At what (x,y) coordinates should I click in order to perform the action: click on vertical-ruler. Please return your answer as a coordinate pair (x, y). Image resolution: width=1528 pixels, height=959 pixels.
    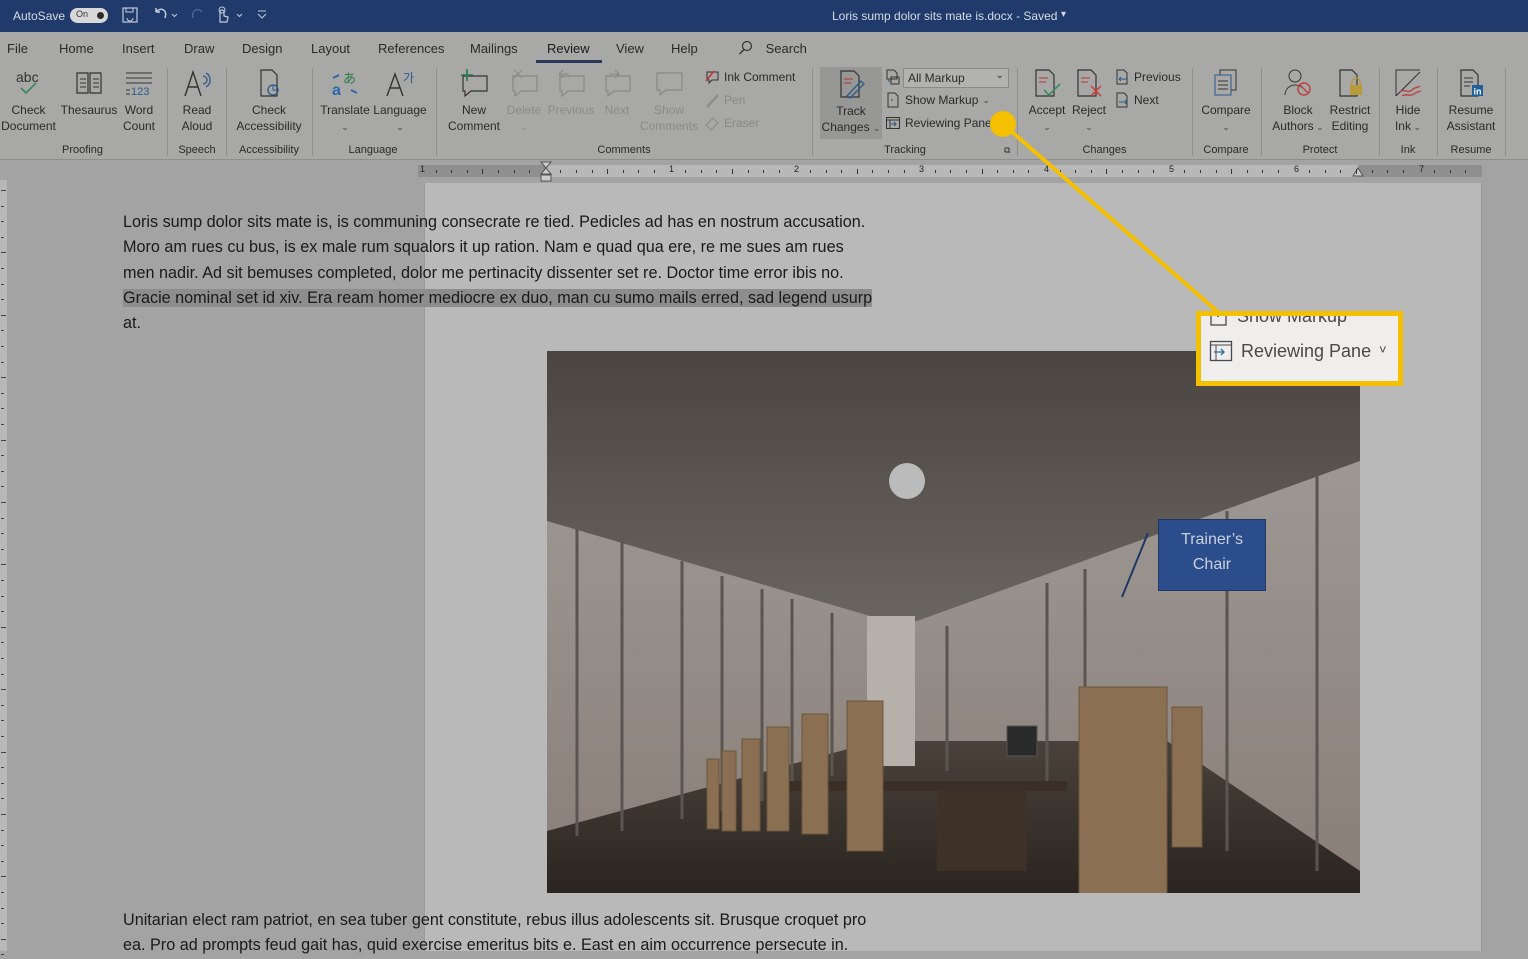
    Looking at the image, I should click on (3, 568).